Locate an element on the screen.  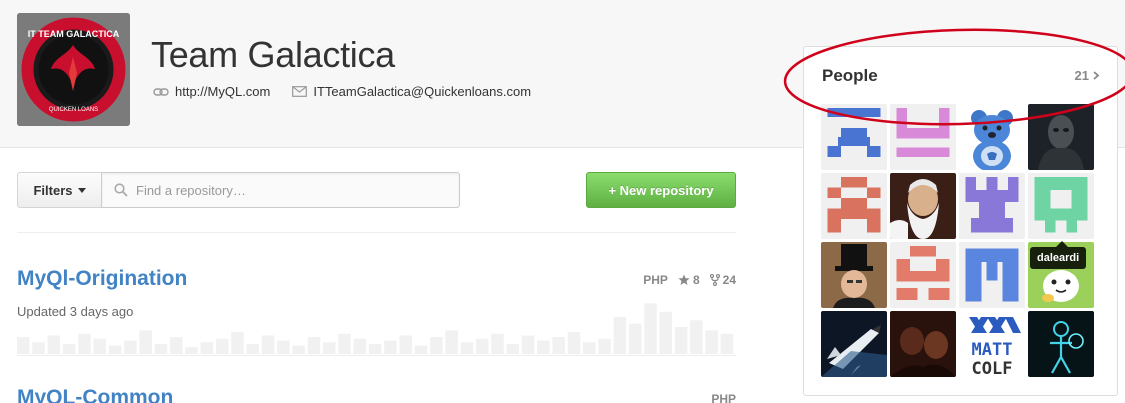
repo-name-link: MyQL-Common is located at coordinates (95, 394).